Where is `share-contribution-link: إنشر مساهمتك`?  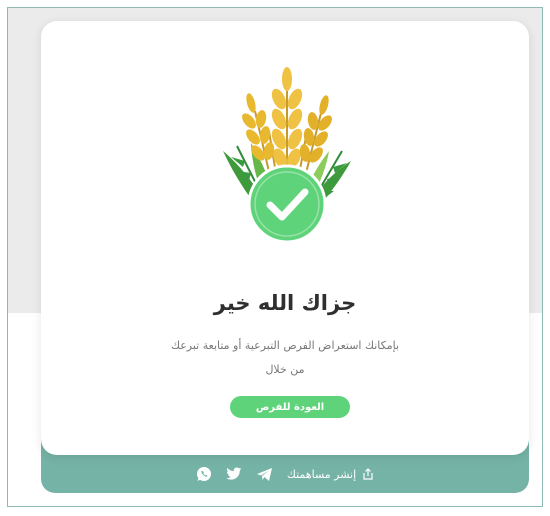 share-contribution-link: إنشر مساهمتك is located at coordinates (330, 474).